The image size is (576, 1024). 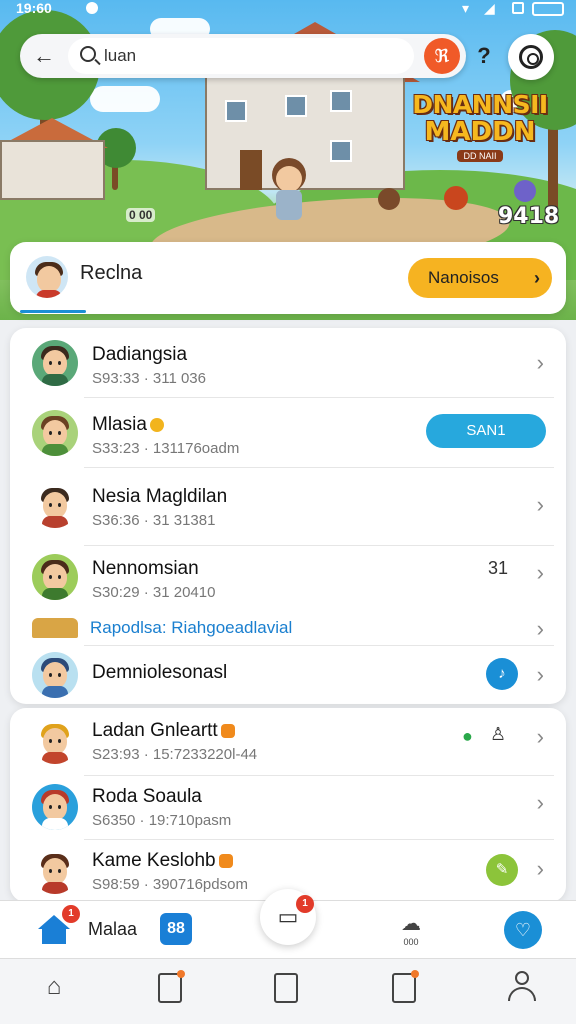 I want to click on item-subtitle: S30:29 · 31 20410, so click(x=154, y=592).